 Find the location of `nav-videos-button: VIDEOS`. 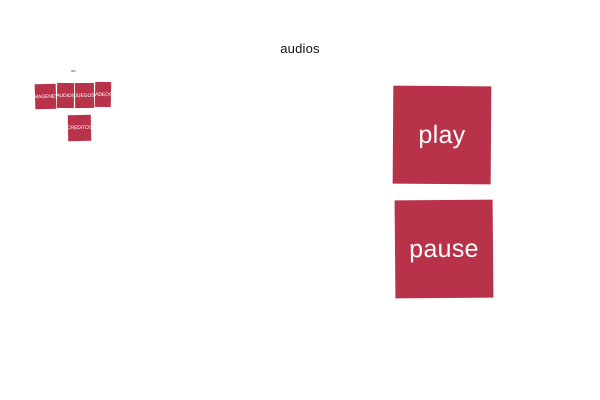

nav-videos-button: VIDEOS is located at coordinates (103, 94).